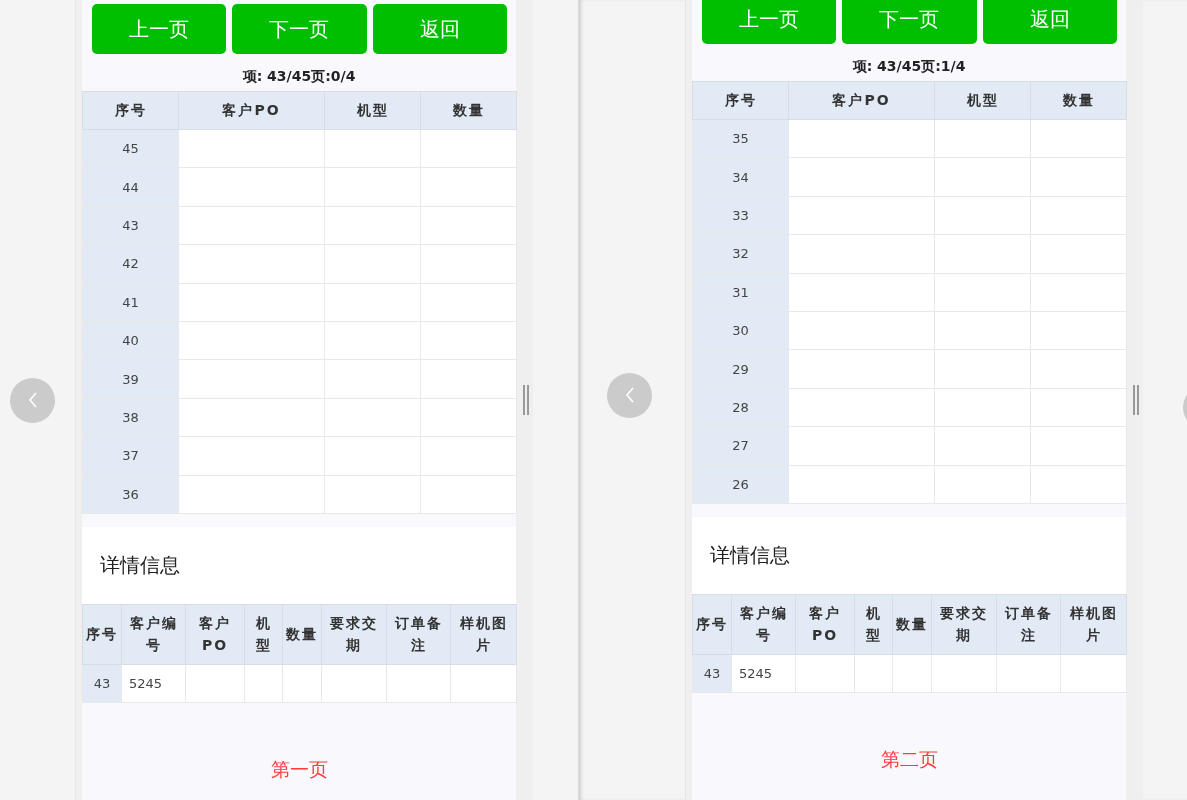 The width and height of the screenshot is (1187, 800). What do you see at coordinates (299, 77) in the screenshot?
I see `page-info: 项: 43/45页:0/4` at bounding box center [299, 77].